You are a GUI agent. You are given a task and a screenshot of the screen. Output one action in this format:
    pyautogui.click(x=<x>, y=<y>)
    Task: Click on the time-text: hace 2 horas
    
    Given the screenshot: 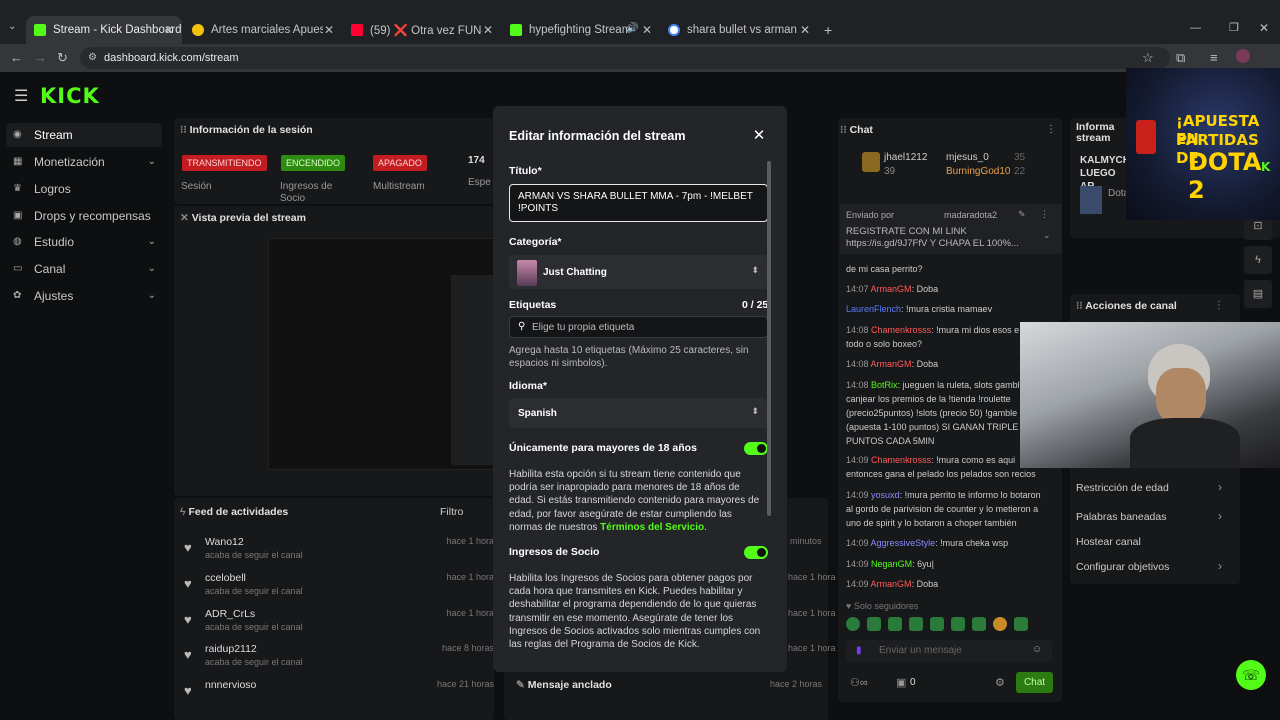 What is the action you would take?
    pyautogui.click(x=796, y=684)
    